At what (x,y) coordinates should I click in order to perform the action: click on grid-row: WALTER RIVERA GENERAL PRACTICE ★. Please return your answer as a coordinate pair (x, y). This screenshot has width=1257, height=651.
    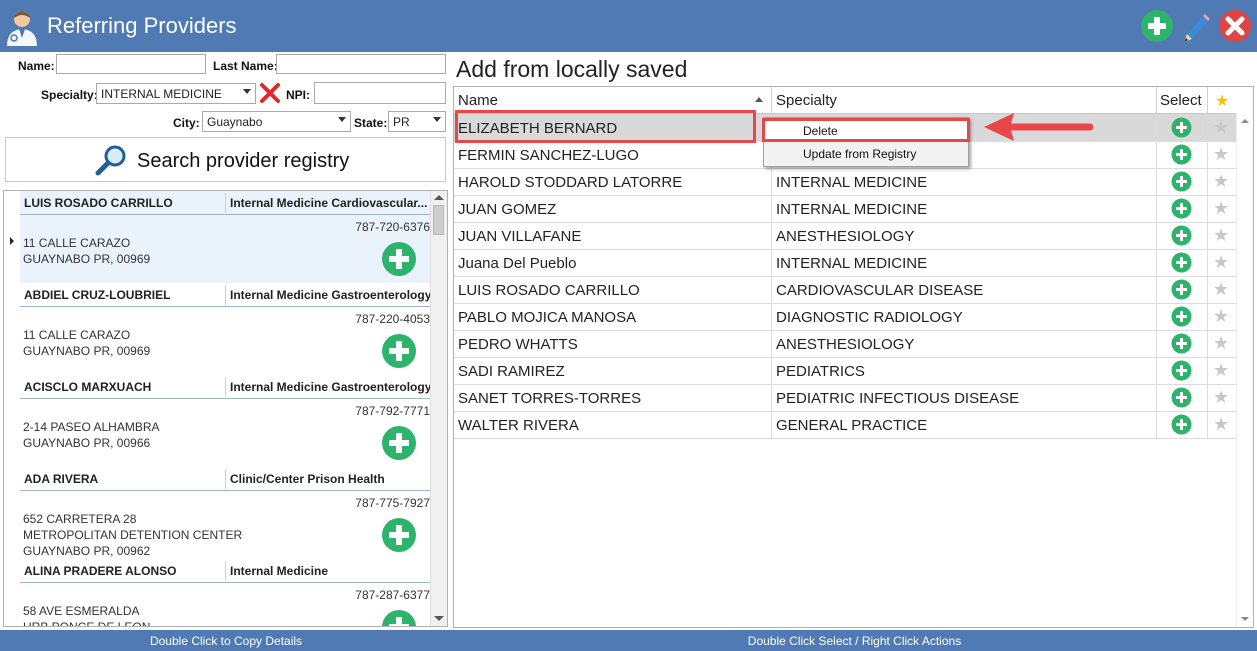
    Looking at the image, I should click on (846, 425).